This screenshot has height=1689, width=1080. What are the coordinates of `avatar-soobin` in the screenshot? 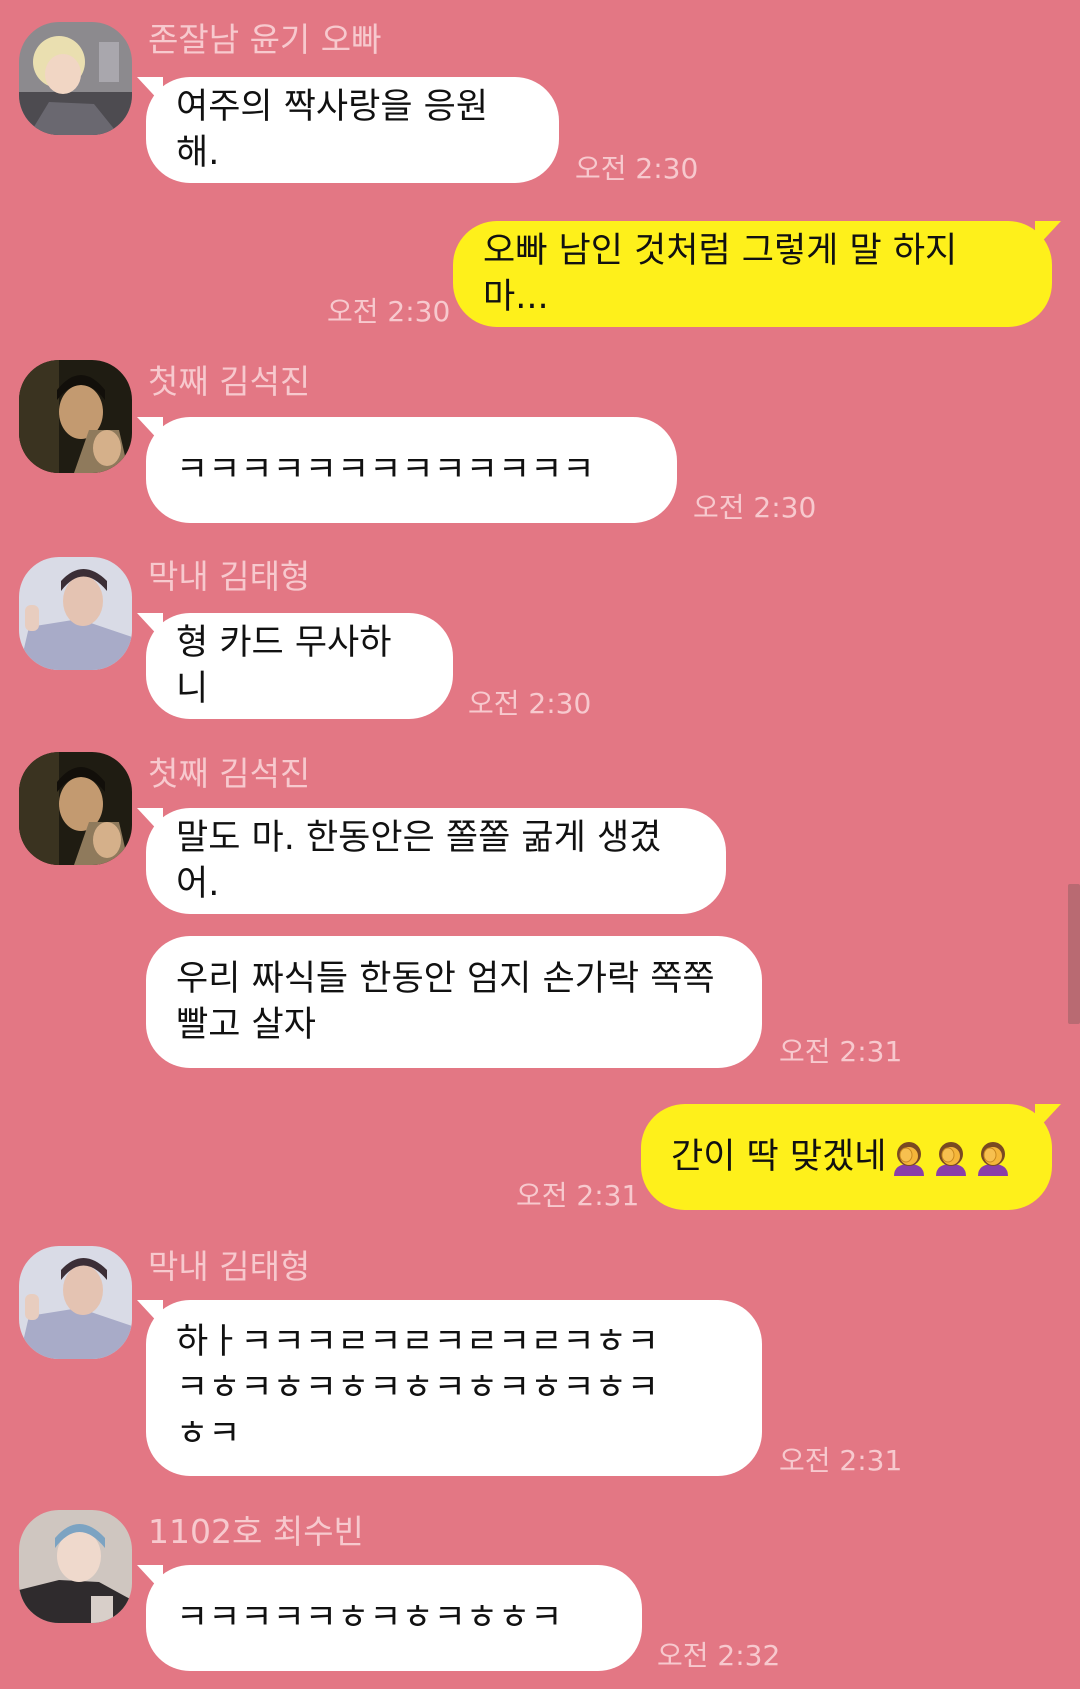 It's located at (75, 1566).